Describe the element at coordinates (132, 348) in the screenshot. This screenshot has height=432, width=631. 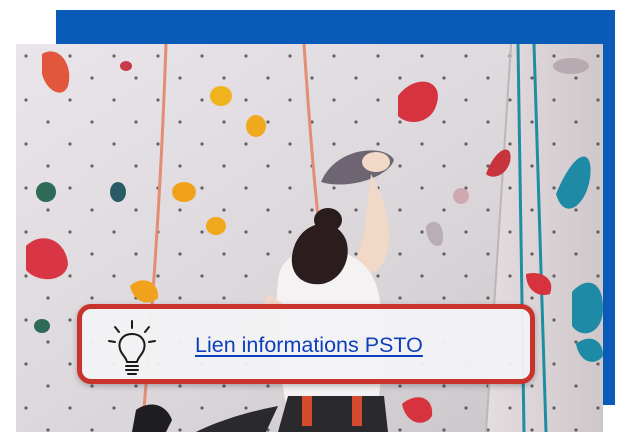
I see `lightbulb-icon` at that location.